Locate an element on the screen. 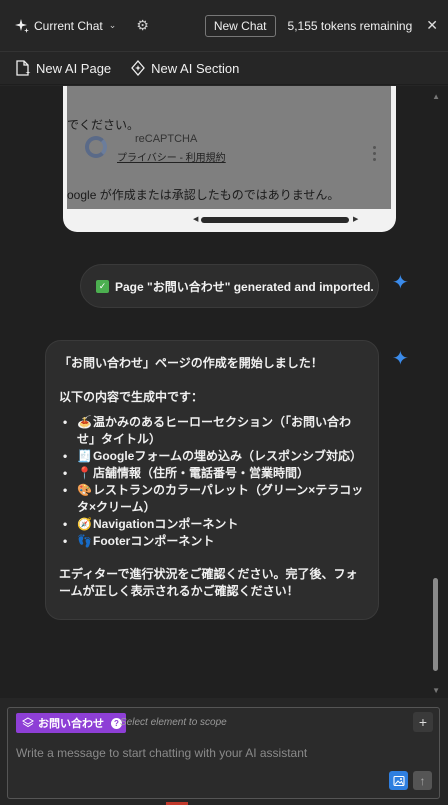 The image size is (448, 805). new-ai-section-label: New AI Section is located at coordinates (195, 68).